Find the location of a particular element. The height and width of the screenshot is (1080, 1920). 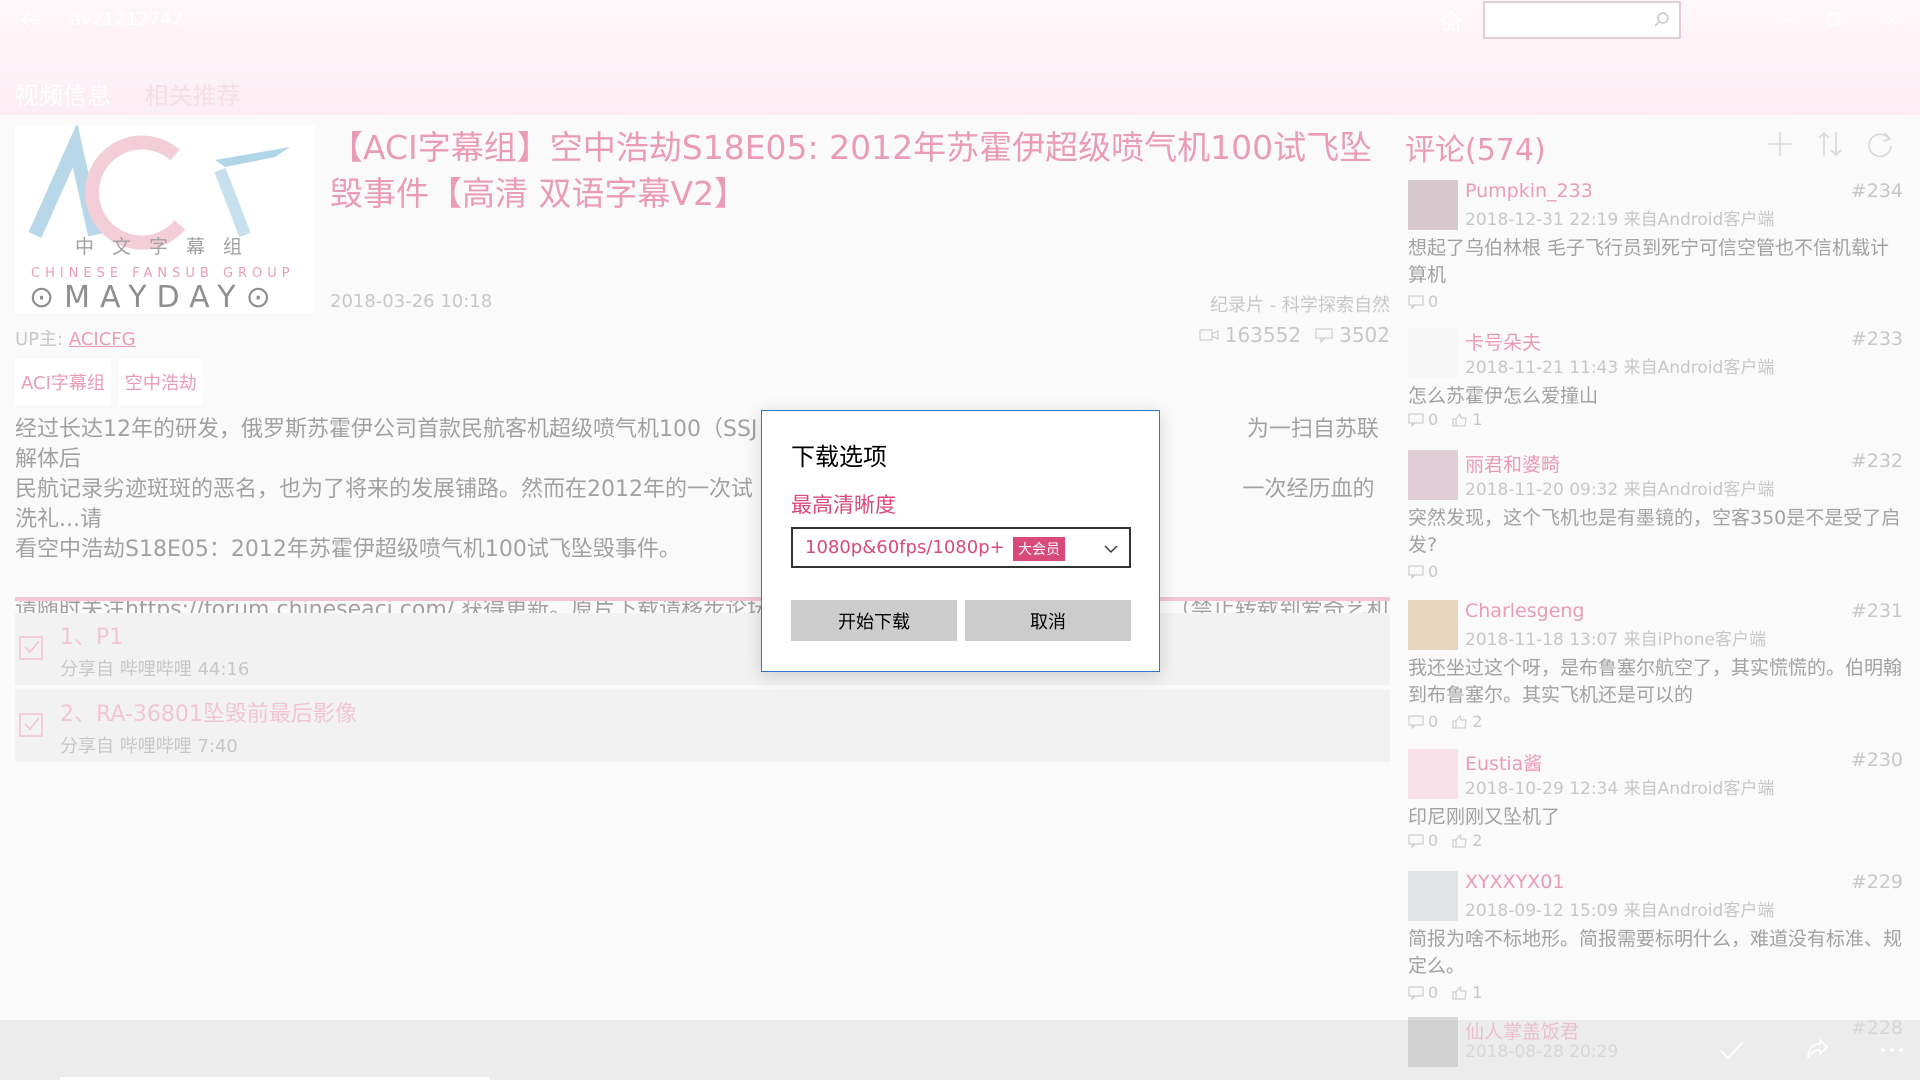

dialog-title: 下载选项 is located at coordinates (839, 457).